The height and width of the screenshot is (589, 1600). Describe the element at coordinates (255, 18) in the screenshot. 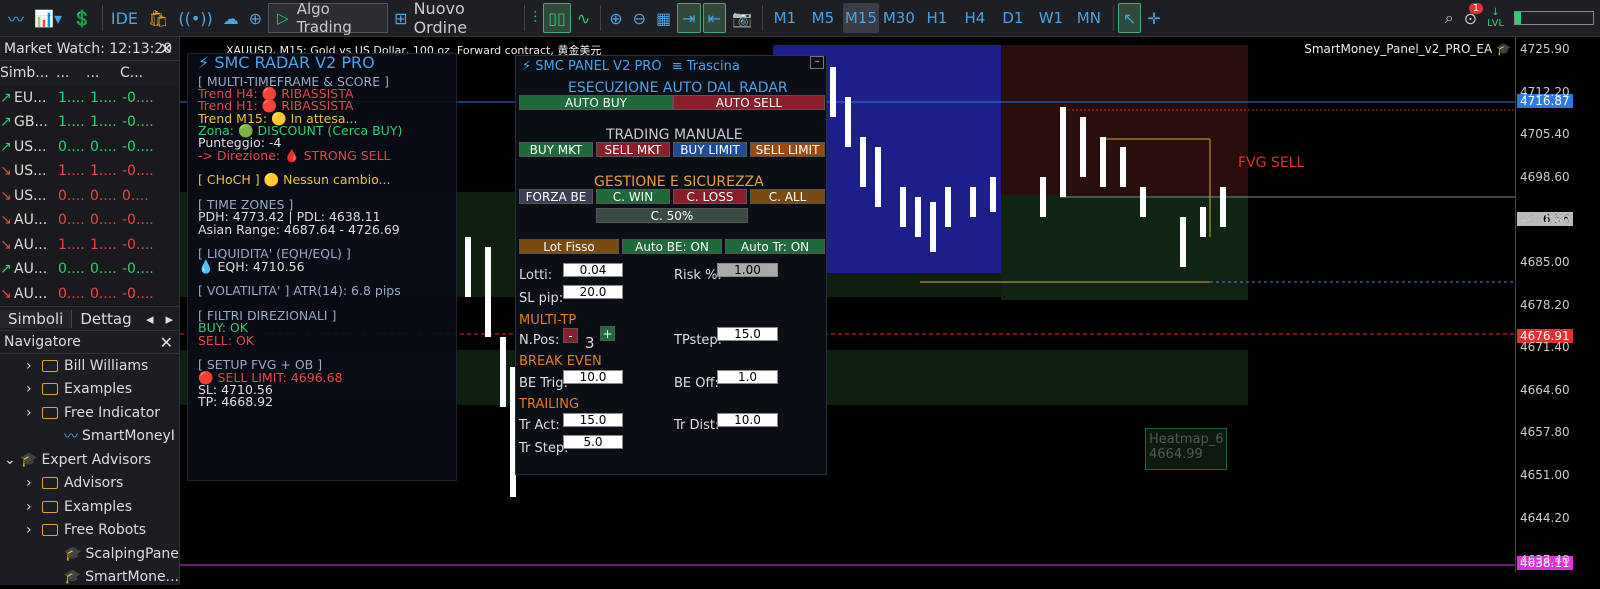

I see `vps-icon: ⊕` at that location.